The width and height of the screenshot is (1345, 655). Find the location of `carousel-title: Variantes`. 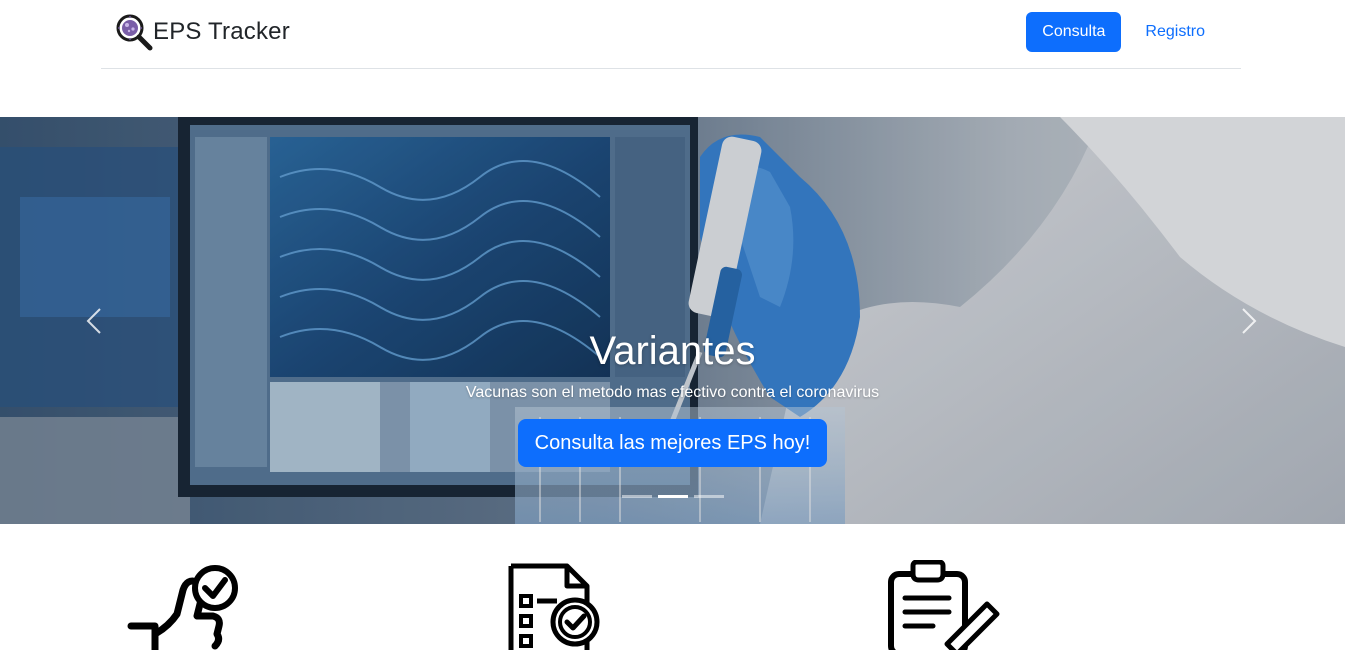

carousel-title: Variantes is located at coordinates (672, 351).